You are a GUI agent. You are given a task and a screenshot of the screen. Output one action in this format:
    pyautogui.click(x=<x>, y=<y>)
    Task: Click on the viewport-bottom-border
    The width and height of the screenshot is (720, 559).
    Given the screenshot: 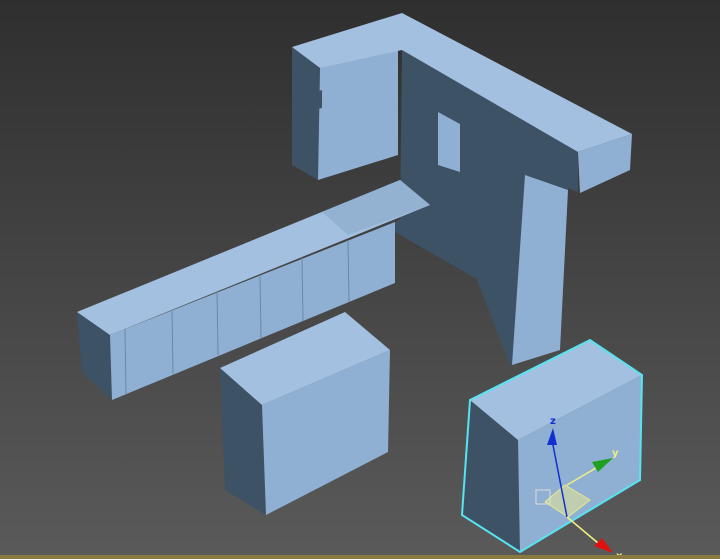 What is the action you would take?
    pyautogui.click(x=360, y=557)
    